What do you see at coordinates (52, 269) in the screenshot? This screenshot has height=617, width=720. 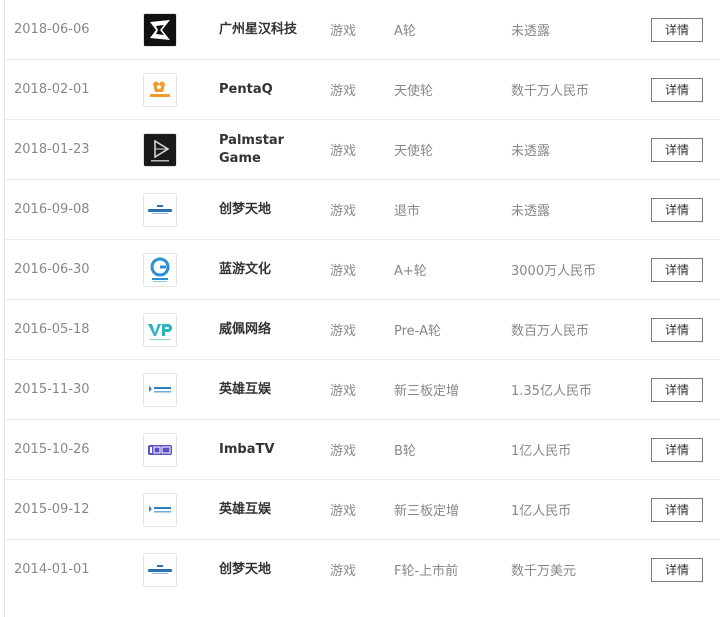 I see `row-date: 2016-06-30` at bounding box center [52, 269].